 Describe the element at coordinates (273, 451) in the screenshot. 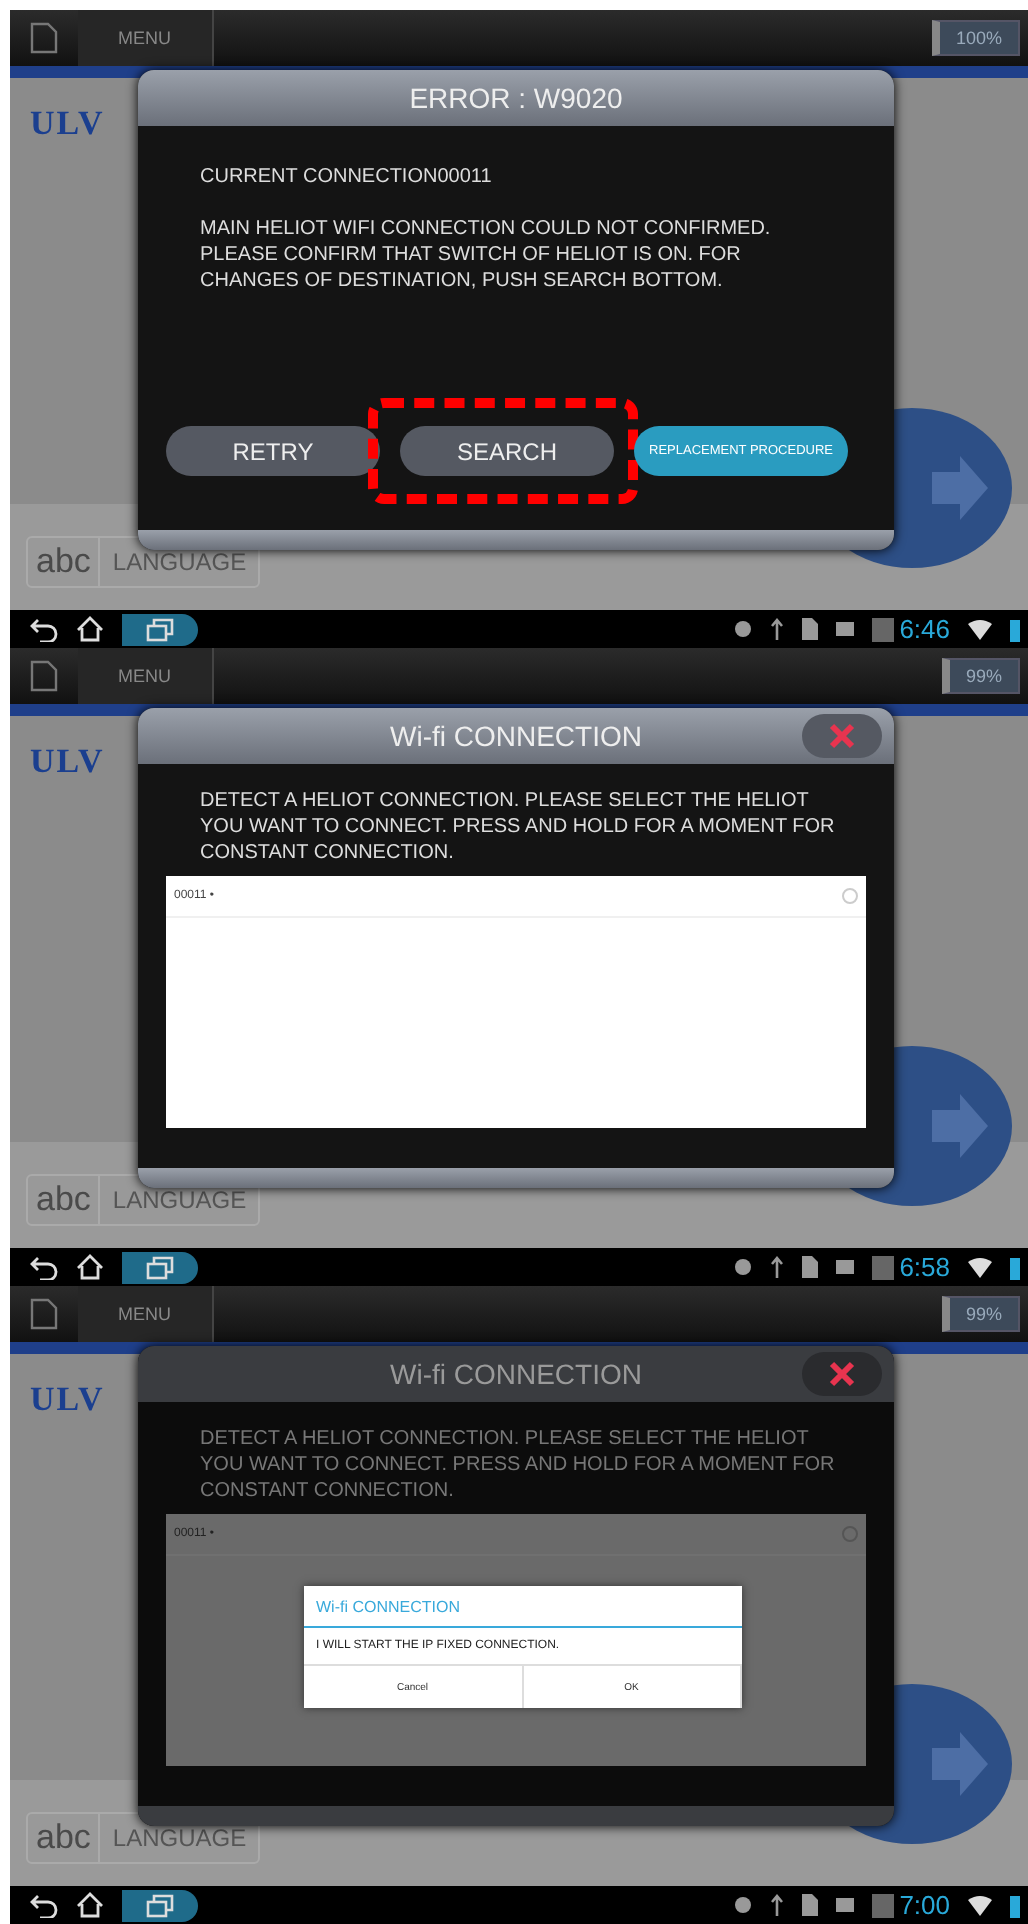

I see `dialog-button: RETRY` at that location.